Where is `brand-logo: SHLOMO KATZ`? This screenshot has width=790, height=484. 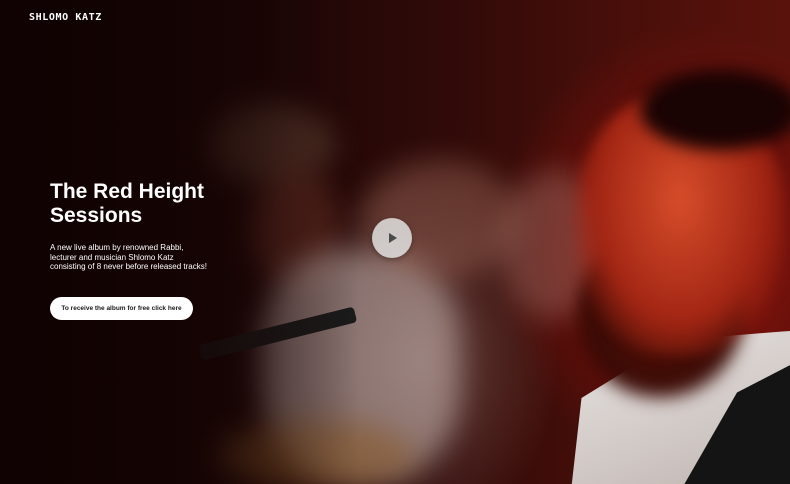 brand-logo: SHLOMO KATZ is located at coordinates (65, 17).